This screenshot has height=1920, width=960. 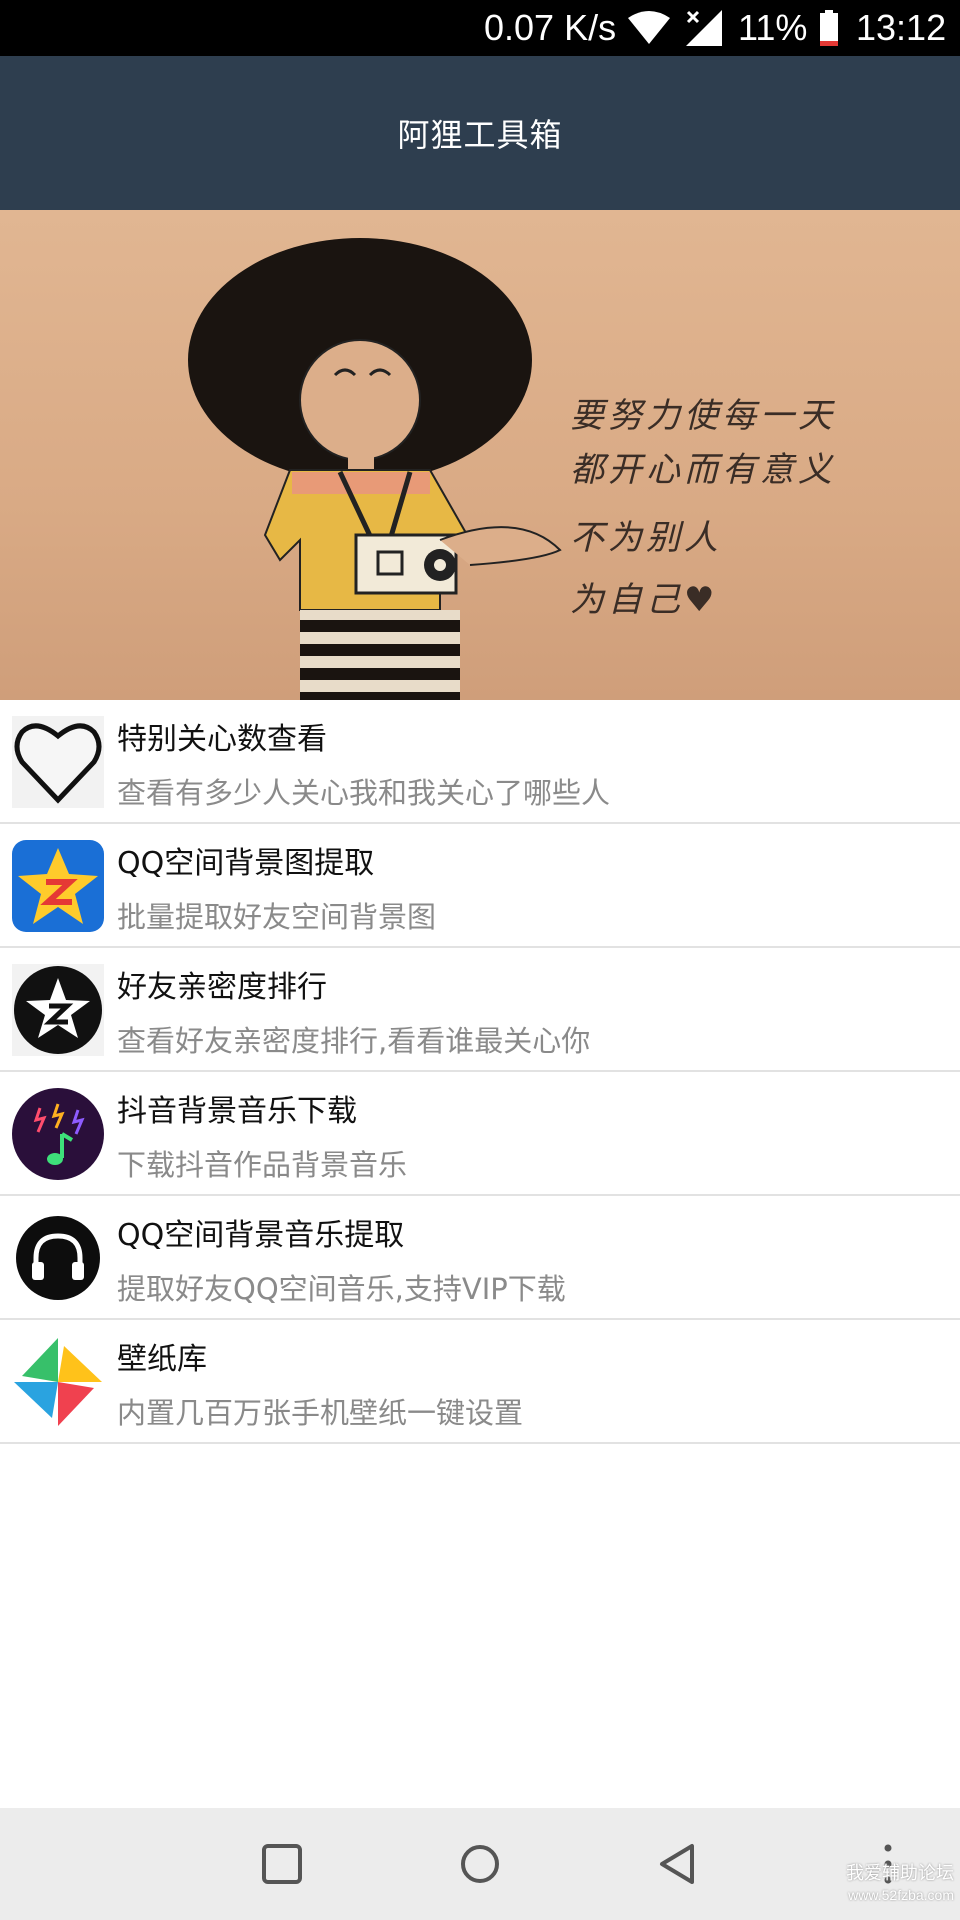 What do you see at coordinates (550, 27) in the screenshot?
I see `network-speed: 0.07 K/s` at bounding box center [550, 27].